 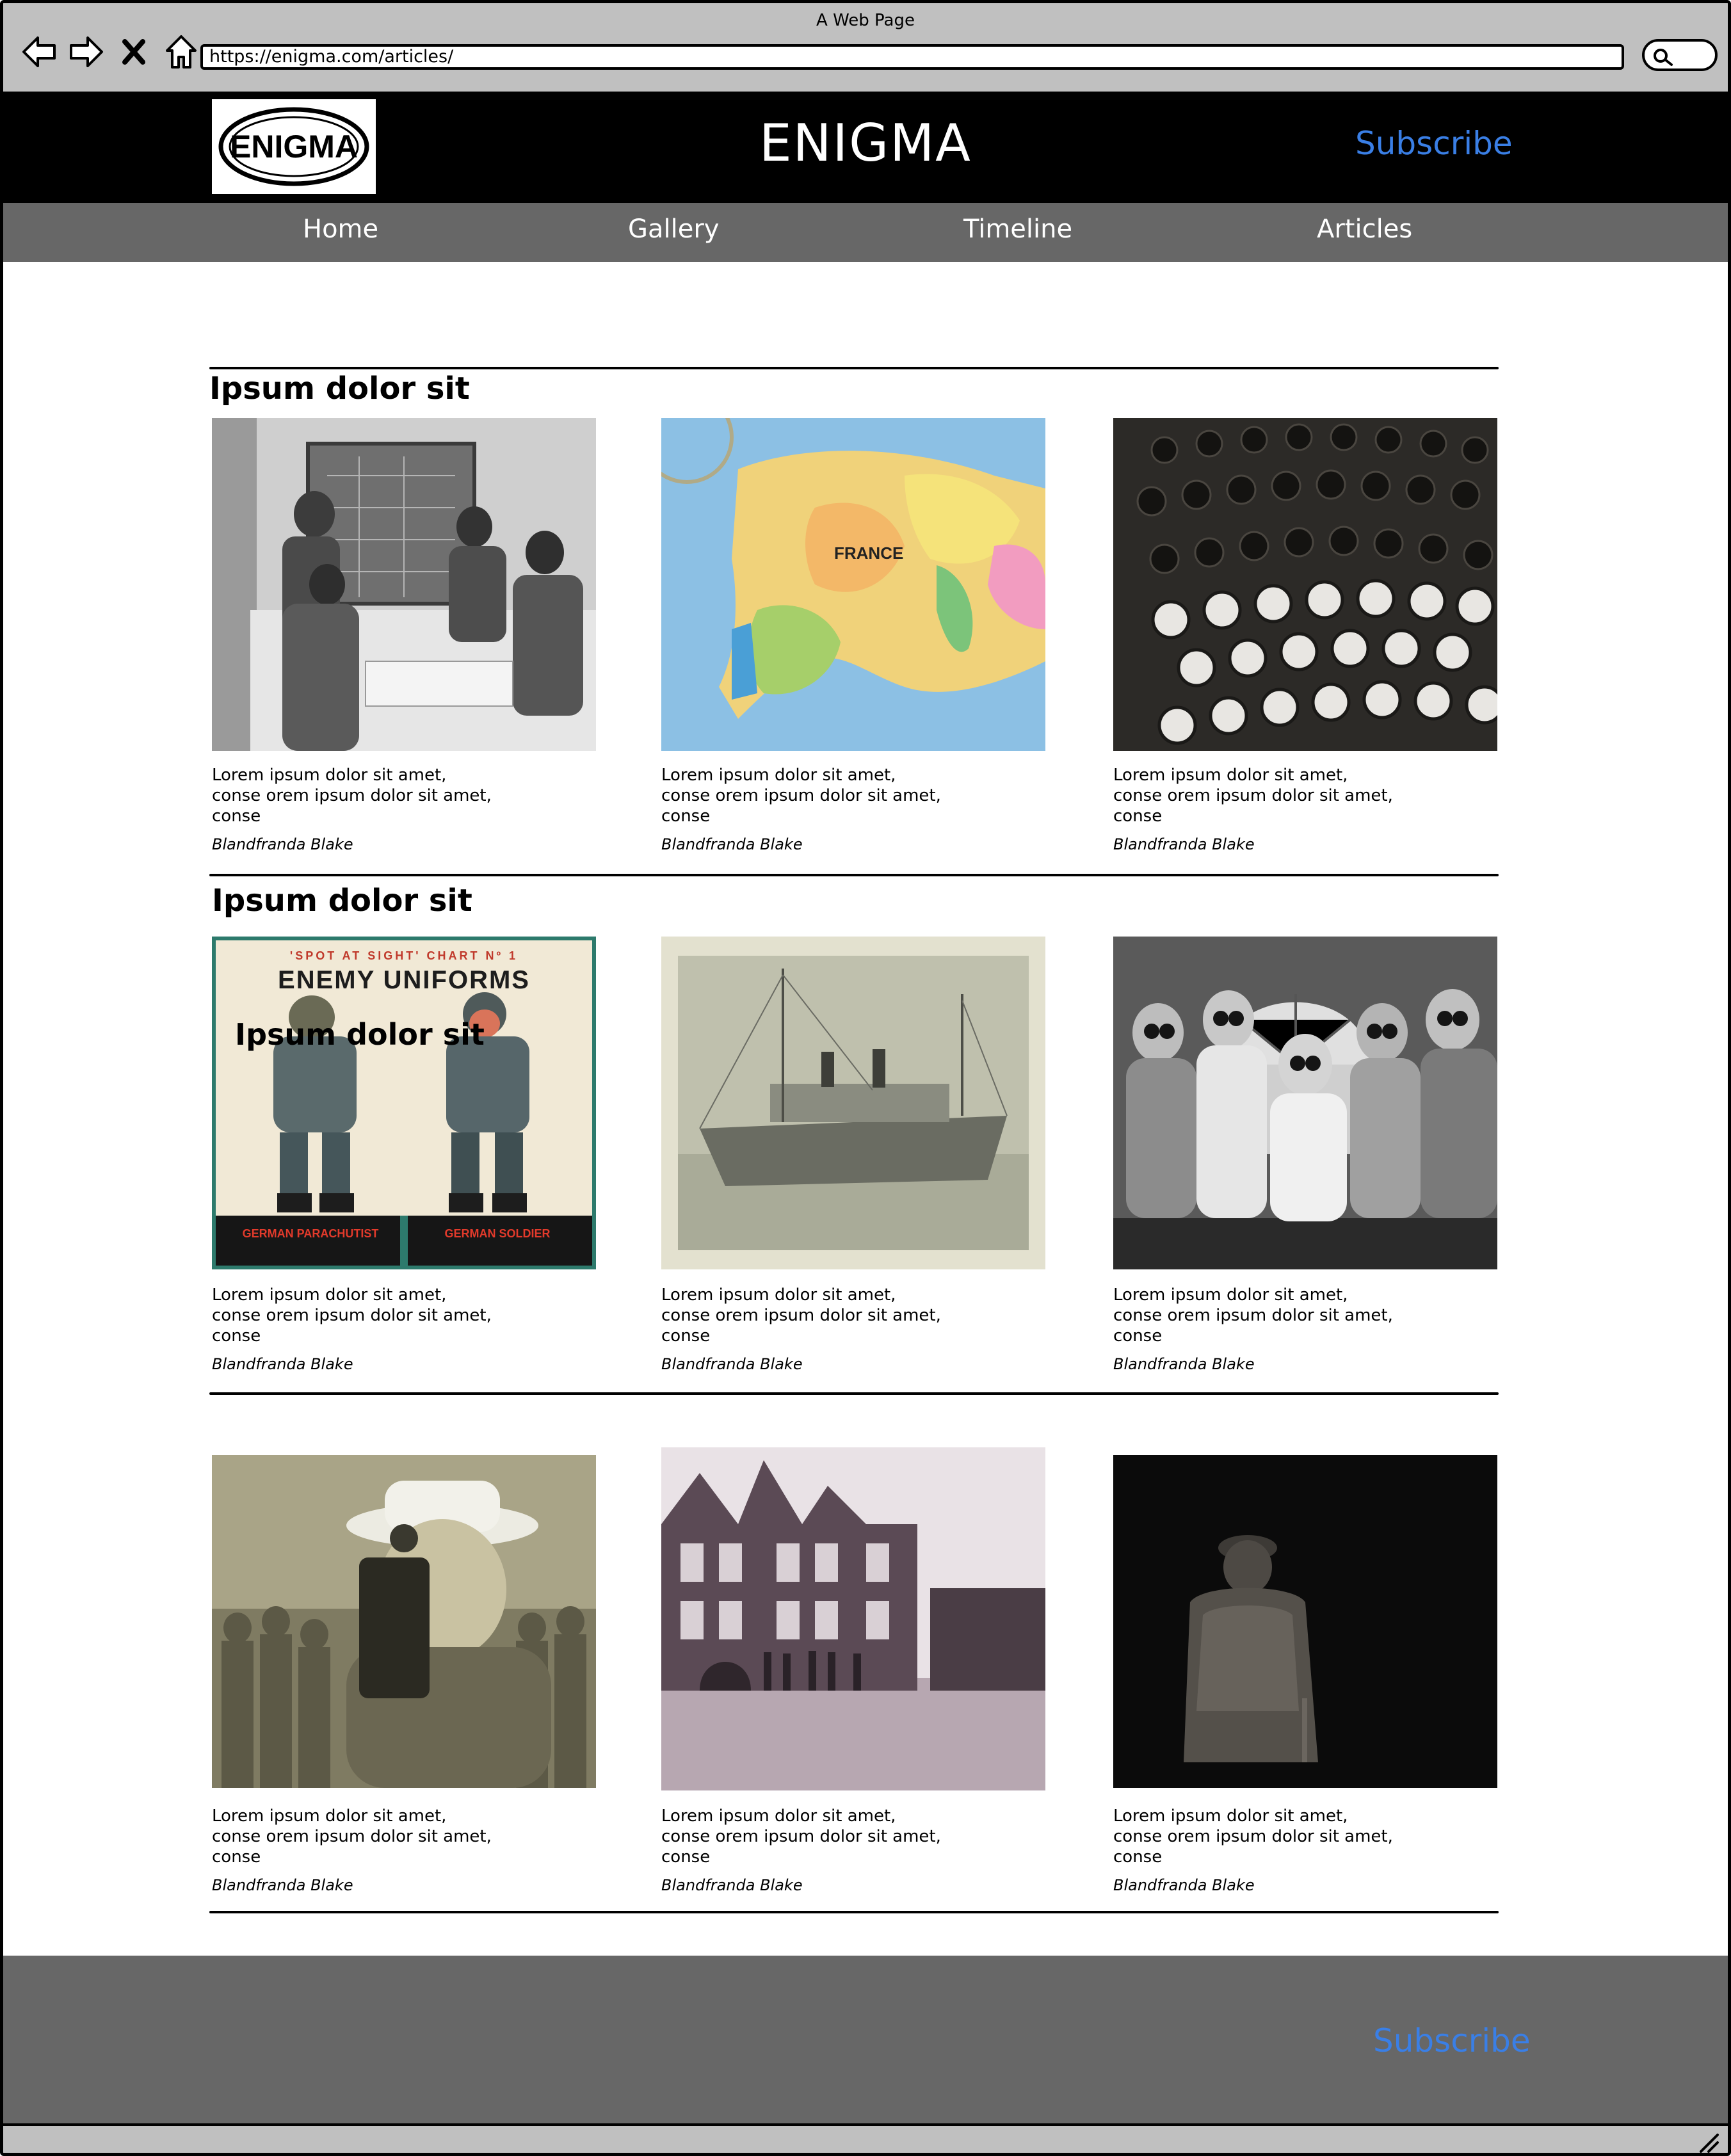 What do you see at coordinates (1663, 57) in the screenshot?
I see `search-icon` at bounding box center [1663, 57].